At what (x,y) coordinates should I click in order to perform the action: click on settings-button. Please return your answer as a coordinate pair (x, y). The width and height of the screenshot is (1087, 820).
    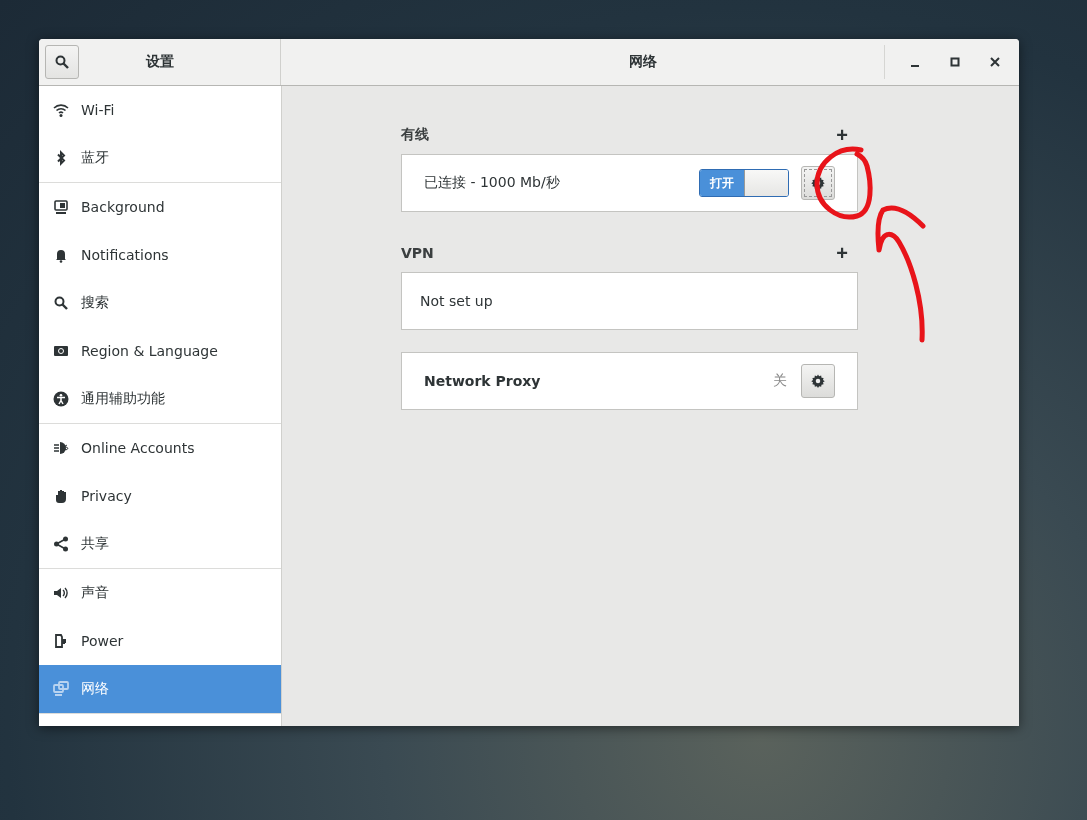
    Looking at the image, I should click on (818, 381).